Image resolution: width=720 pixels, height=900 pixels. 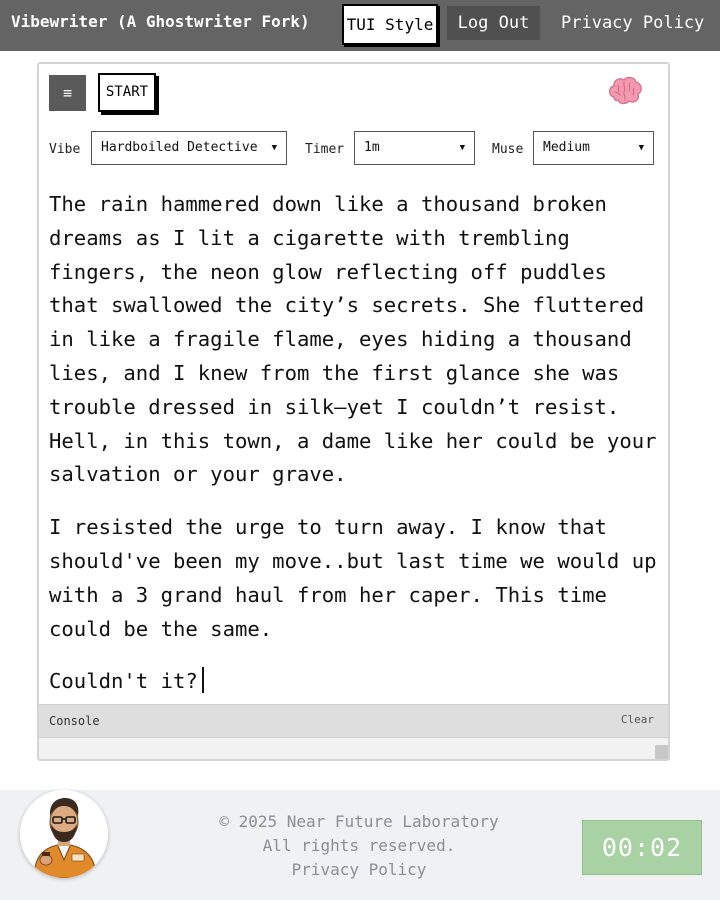 I want to click on logout-button: Log Out, so click(x=493, y=23).